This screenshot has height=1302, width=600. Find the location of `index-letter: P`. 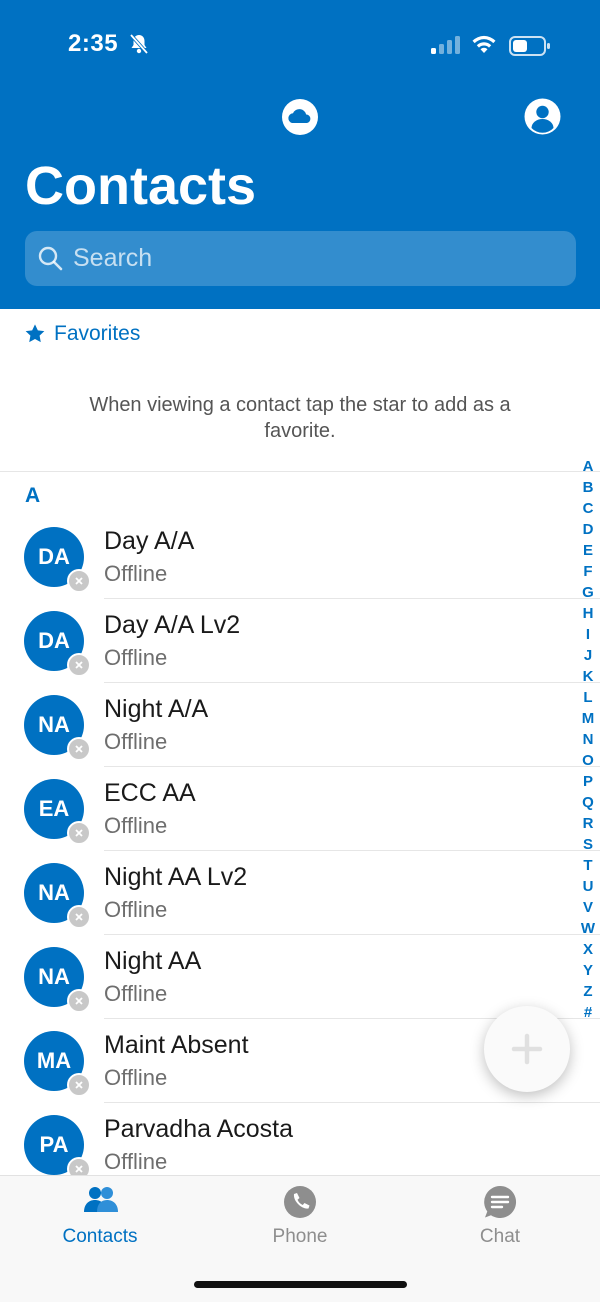

index-letter: P is located at coordinates (588, 781).